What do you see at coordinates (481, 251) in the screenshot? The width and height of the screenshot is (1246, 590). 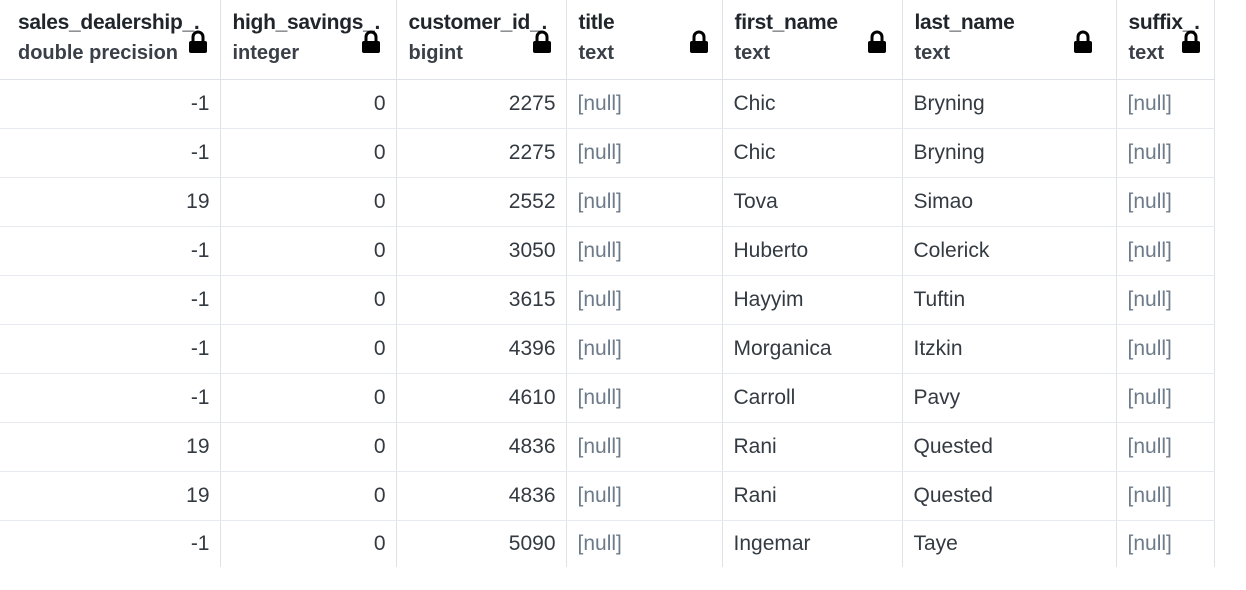 I see `cell-2: 3050` at bounding box center [481, 251].